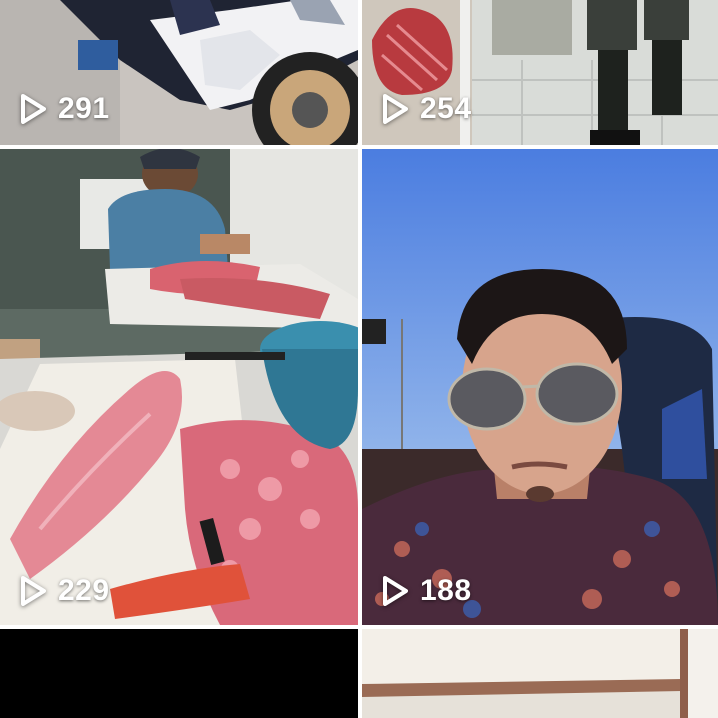 The image size is (718, 718). What do you see at coordinates (84, 590) in the screenshot?
I see `view-count: 229` at bounding box center [84, 590].